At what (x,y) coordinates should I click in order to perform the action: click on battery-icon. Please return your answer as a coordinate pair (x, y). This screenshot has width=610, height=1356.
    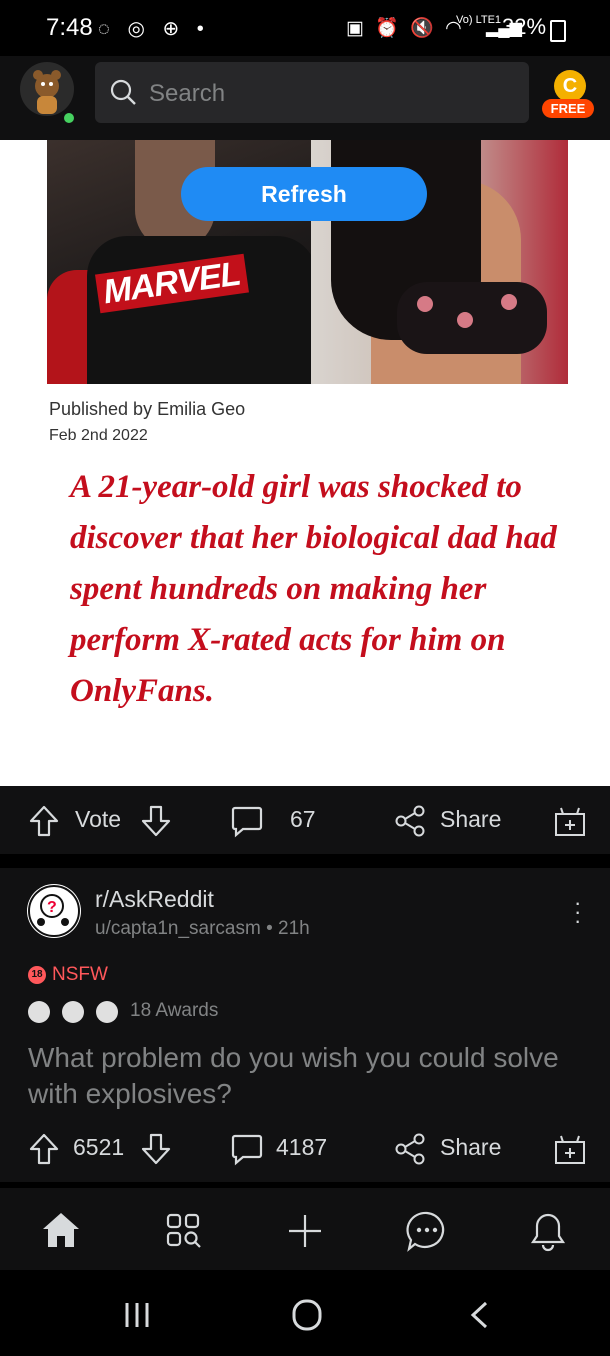
    Looking at the image, I should click on (558, 31).